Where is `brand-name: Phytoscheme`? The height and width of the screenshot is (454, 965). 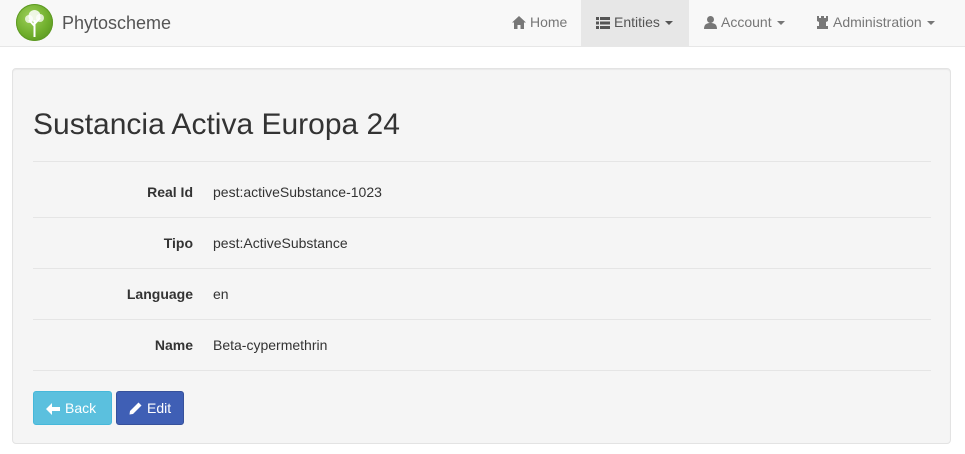 brand-name: Phytoscheme is located at coordinates (116, 23).